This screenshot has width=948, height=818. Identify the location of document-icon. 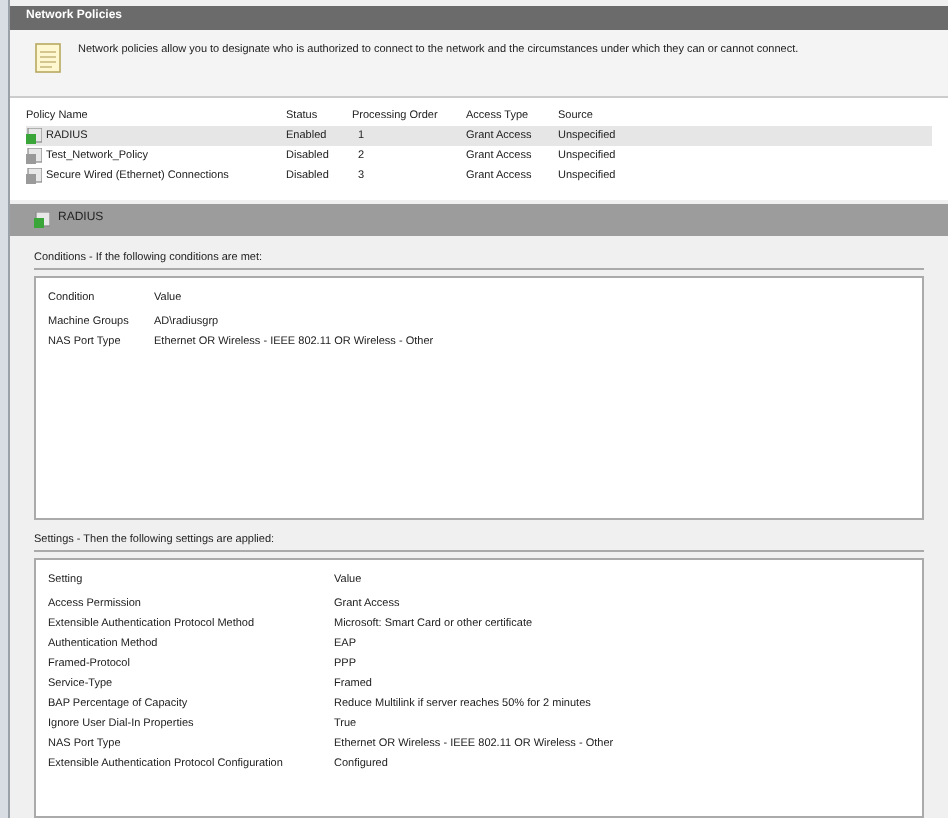
(48, 57).